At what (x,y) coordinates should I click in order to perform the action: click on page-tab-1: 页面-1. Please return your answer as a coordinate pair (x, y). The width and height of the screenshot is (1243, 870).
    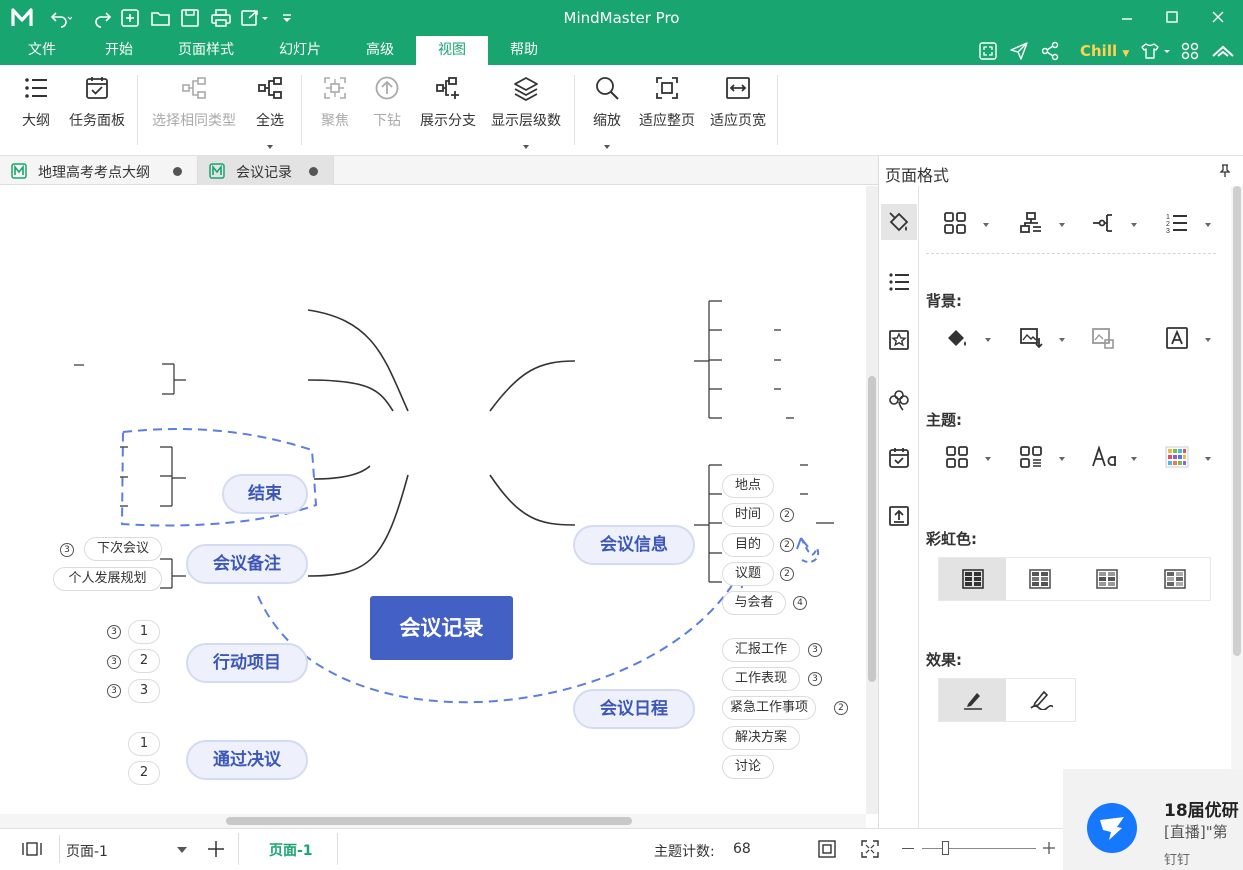
    Looking at the image, I should click on (288, 849).